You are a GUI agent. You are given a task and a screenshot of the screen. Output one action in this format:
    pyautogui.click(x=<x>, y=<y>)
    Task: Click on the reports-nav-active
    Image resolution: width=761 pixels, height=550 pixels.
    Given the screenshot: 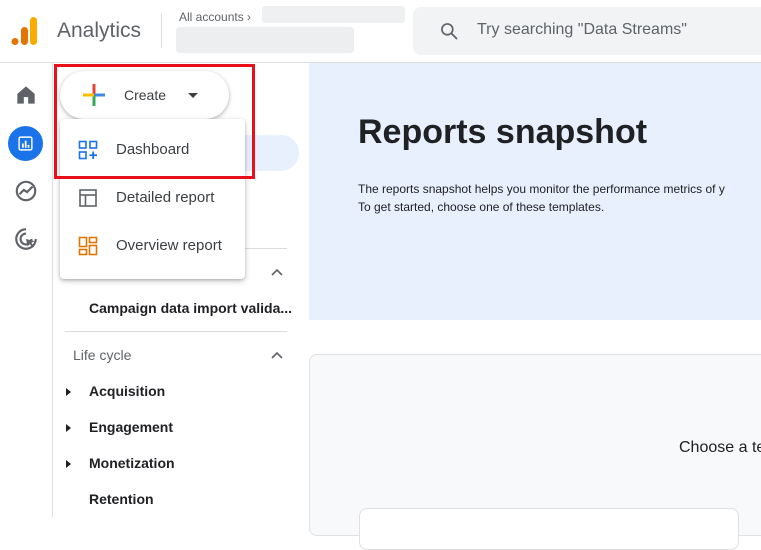 What is the action you would take?
    pyautogui.click(x=25, y=143)
    